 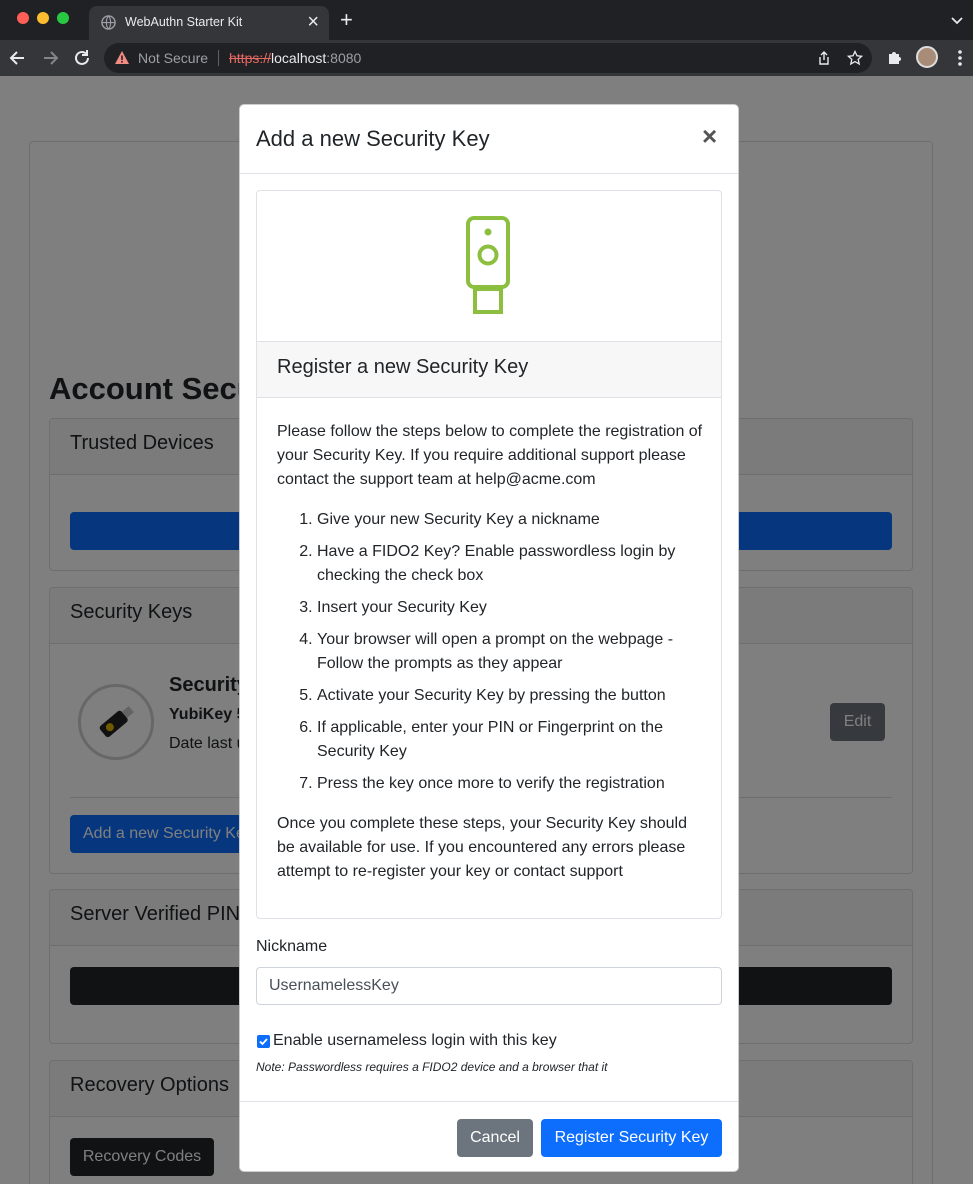 I want to click on card-header: Register a new Security Key, so click(x=489, y=369).